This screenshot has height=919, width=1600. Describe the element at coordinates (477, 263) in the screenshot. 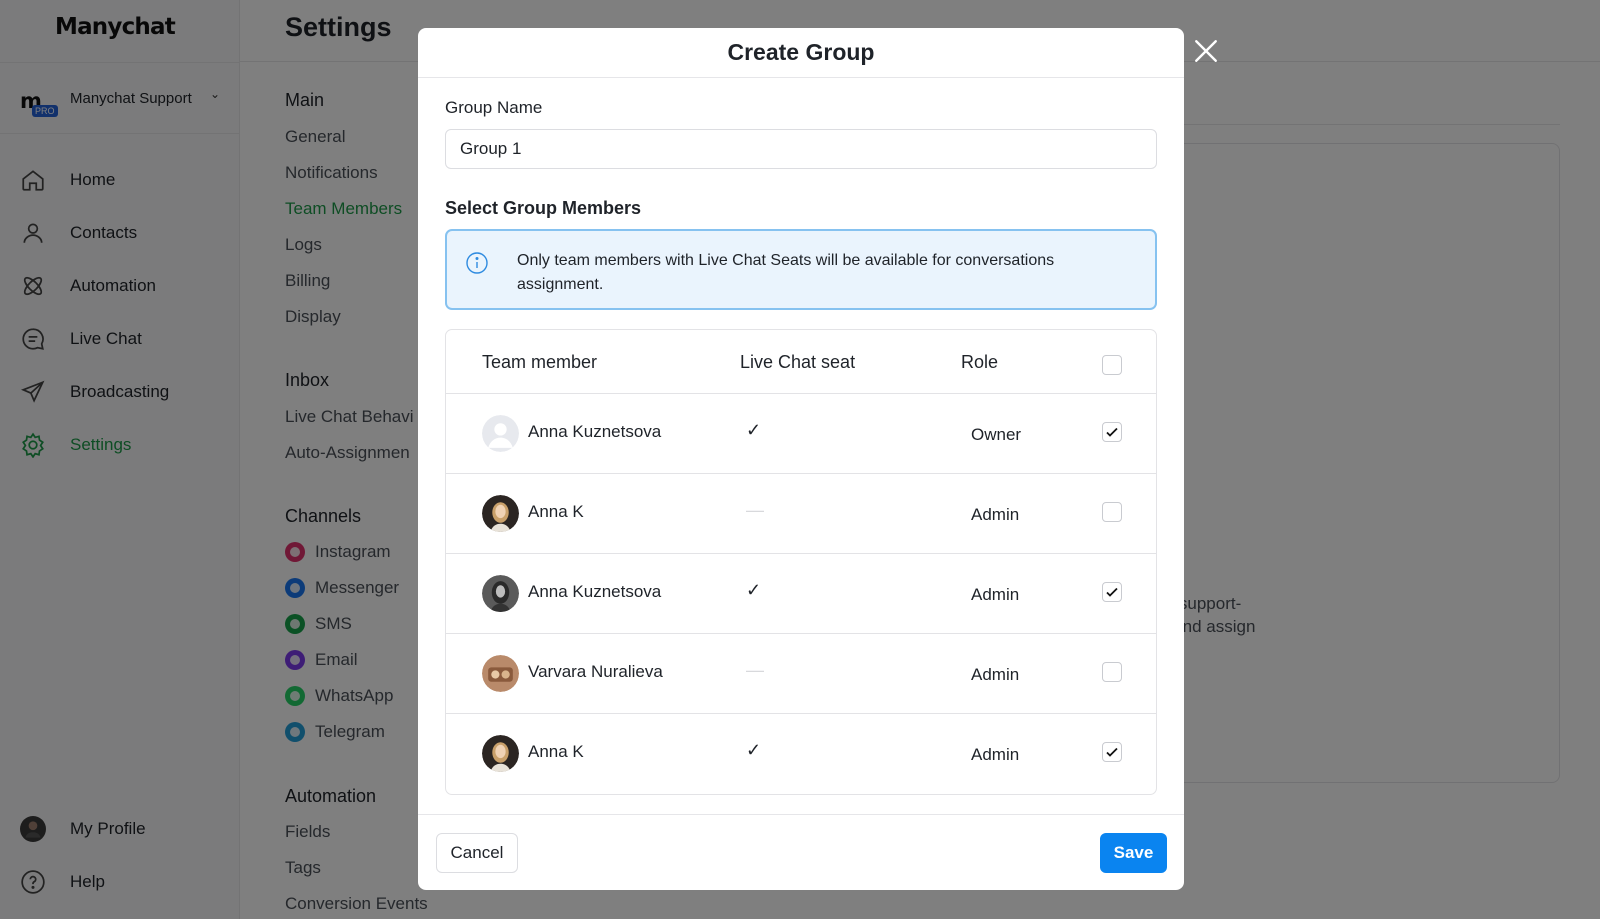

I see `info-icon` at that location.